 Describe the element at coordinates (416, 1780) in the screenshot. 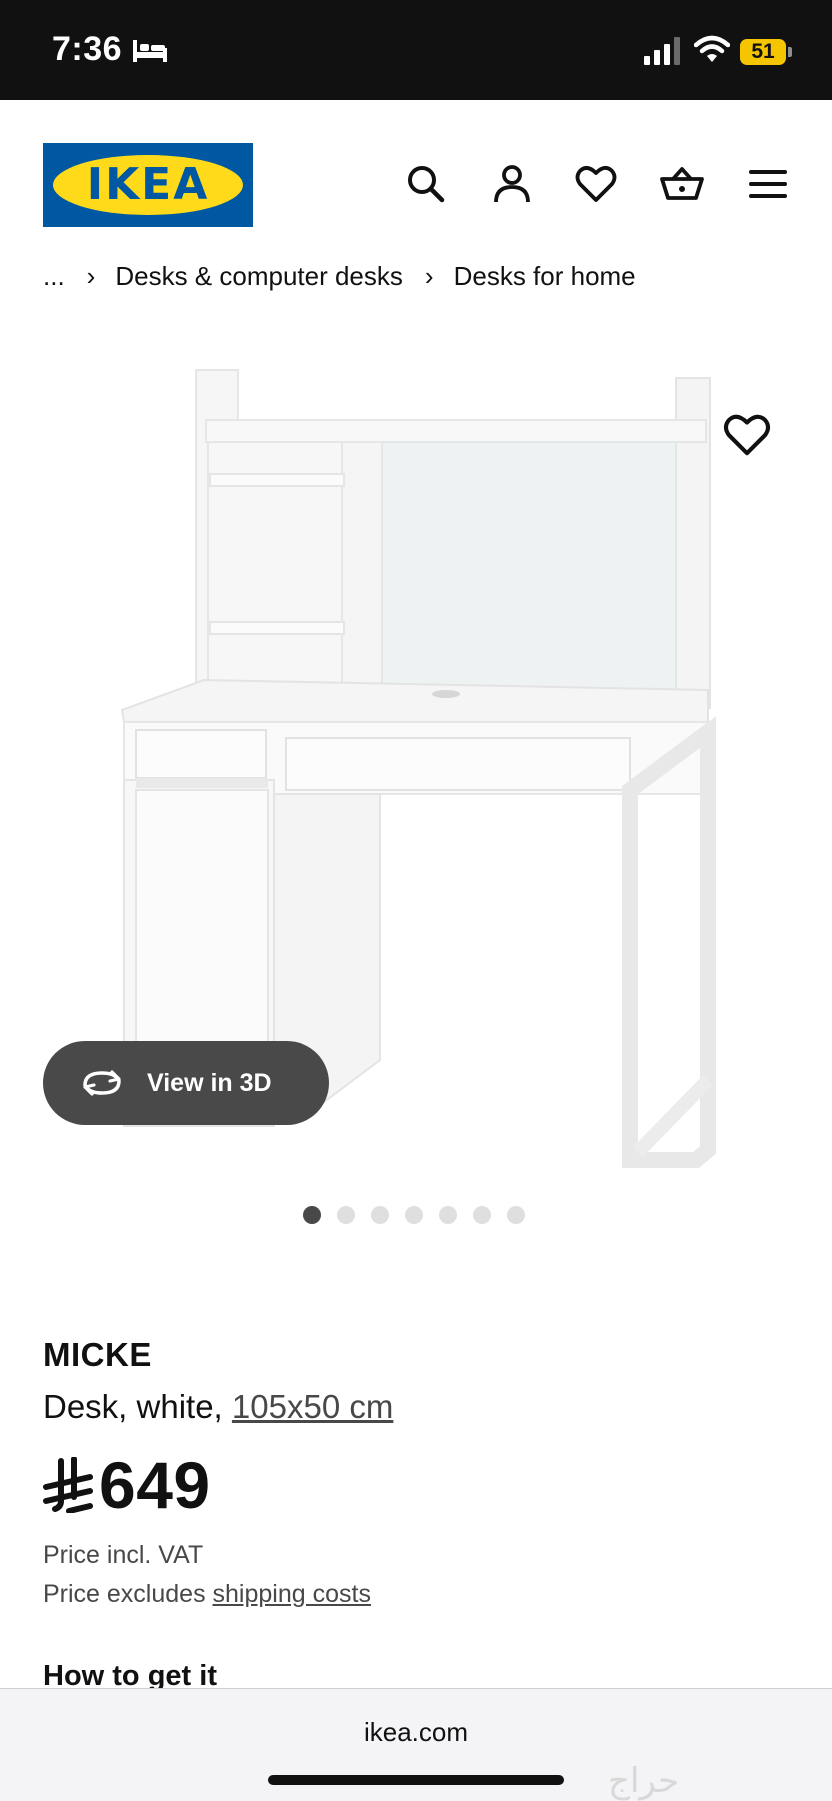

I see `home-indicator` at that location.